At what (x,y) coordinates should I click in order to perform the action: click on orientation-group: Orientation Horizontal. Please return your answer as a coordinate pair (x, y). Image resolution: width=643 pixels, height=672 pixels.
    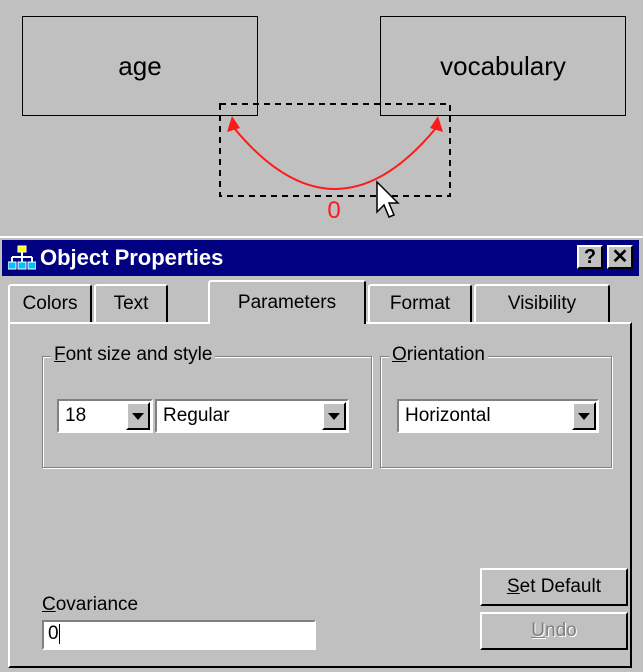
    Looking at the image, I should click on (496, 406).